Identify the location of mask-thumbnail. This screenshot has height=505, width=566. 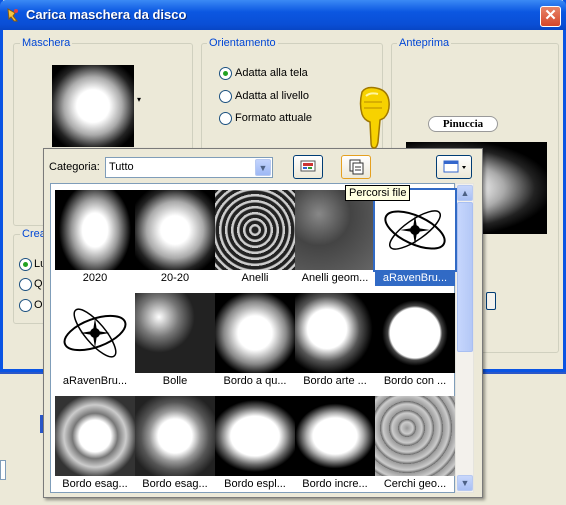
(93, 106).